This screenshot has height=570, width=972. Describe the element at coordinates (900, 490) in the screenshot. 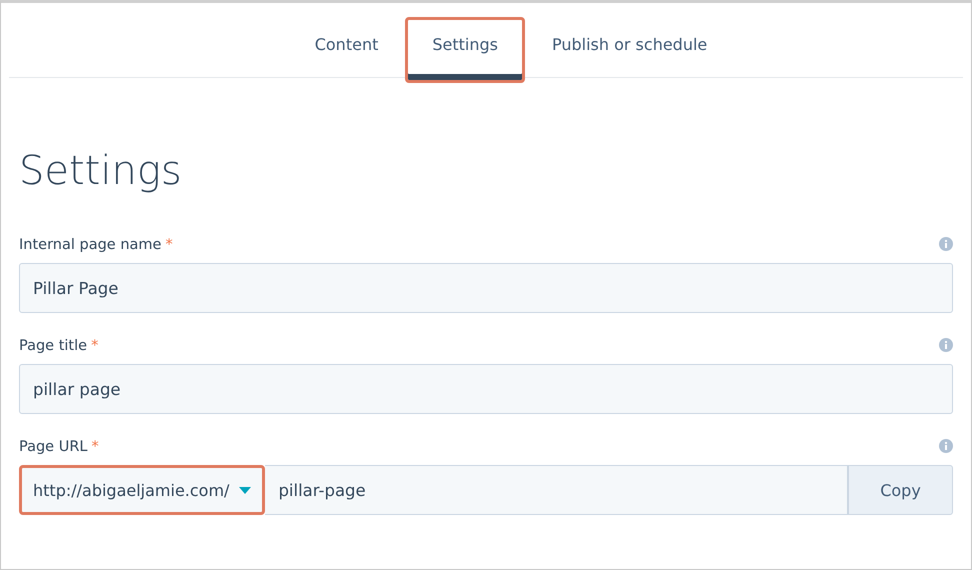

I see `copy-button: Copy` at that location.